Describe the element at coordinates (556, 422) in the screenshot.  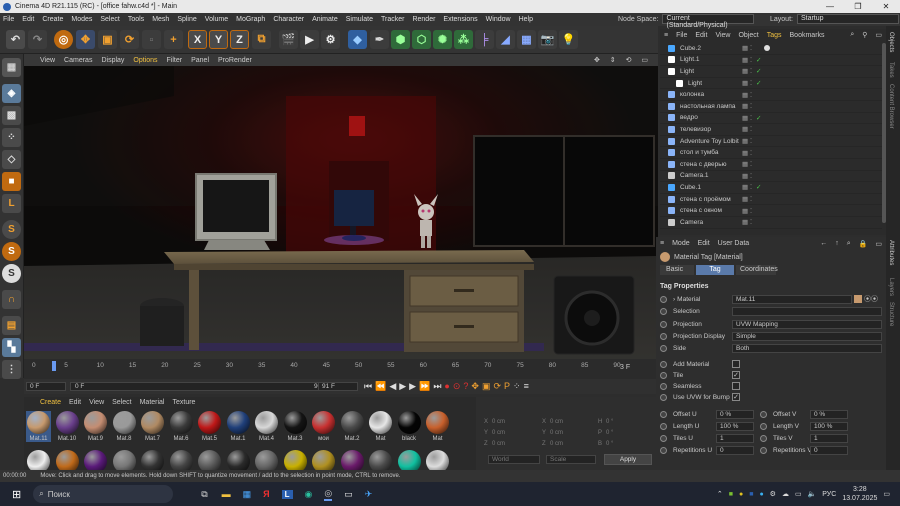
I see `coord-size-x: 0 cm` at that location.